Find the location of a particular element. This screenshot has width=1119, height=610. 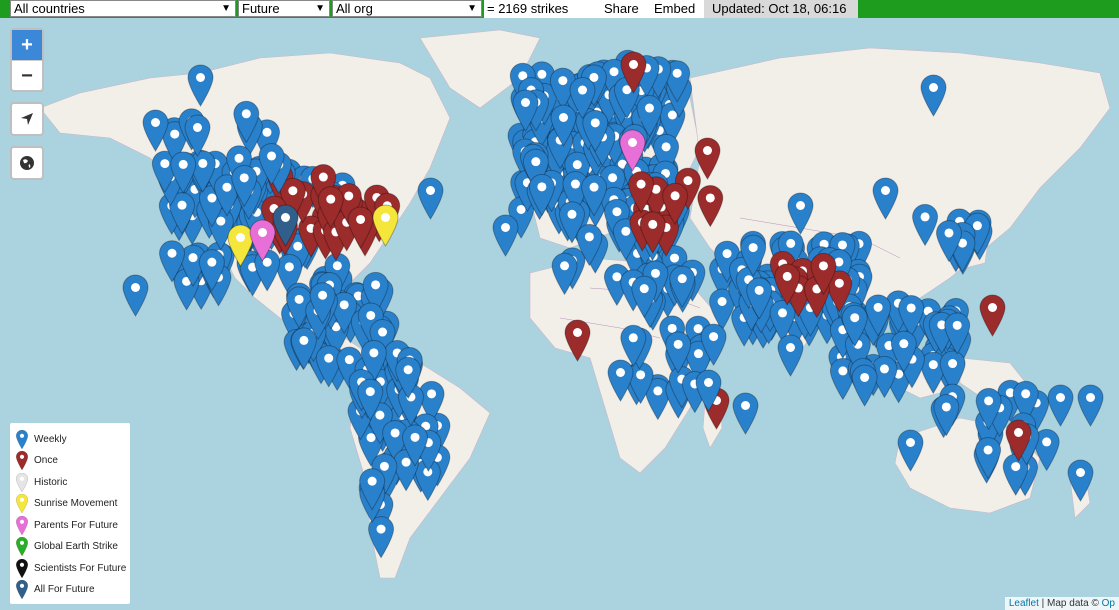

country-select-value: All countries is located at coordinates (49, 8).